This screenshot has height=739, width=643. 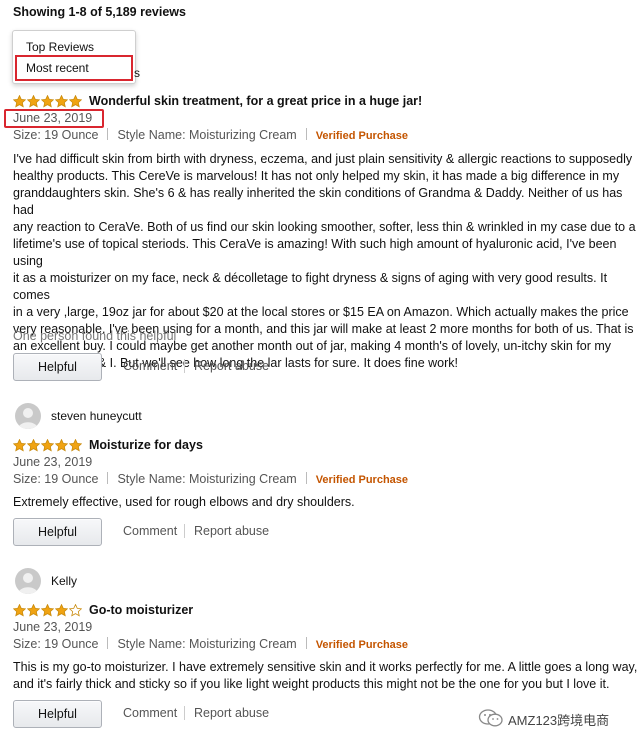 I want to click on review-1-helpful-button: Helpful, so click(x=57, y=367).